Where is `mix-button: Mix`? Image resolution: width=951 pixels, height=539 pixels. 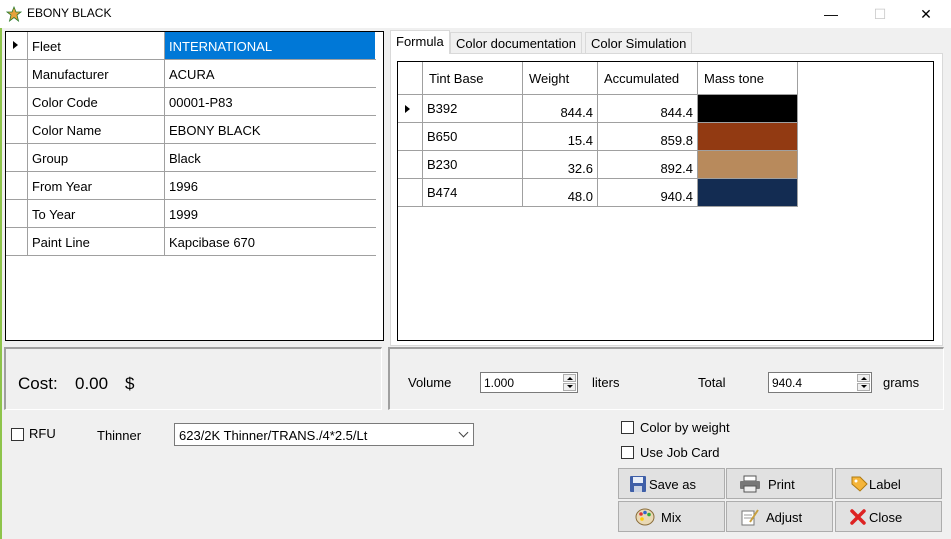
mix-button: Mix is located at coordinates (671, 516).